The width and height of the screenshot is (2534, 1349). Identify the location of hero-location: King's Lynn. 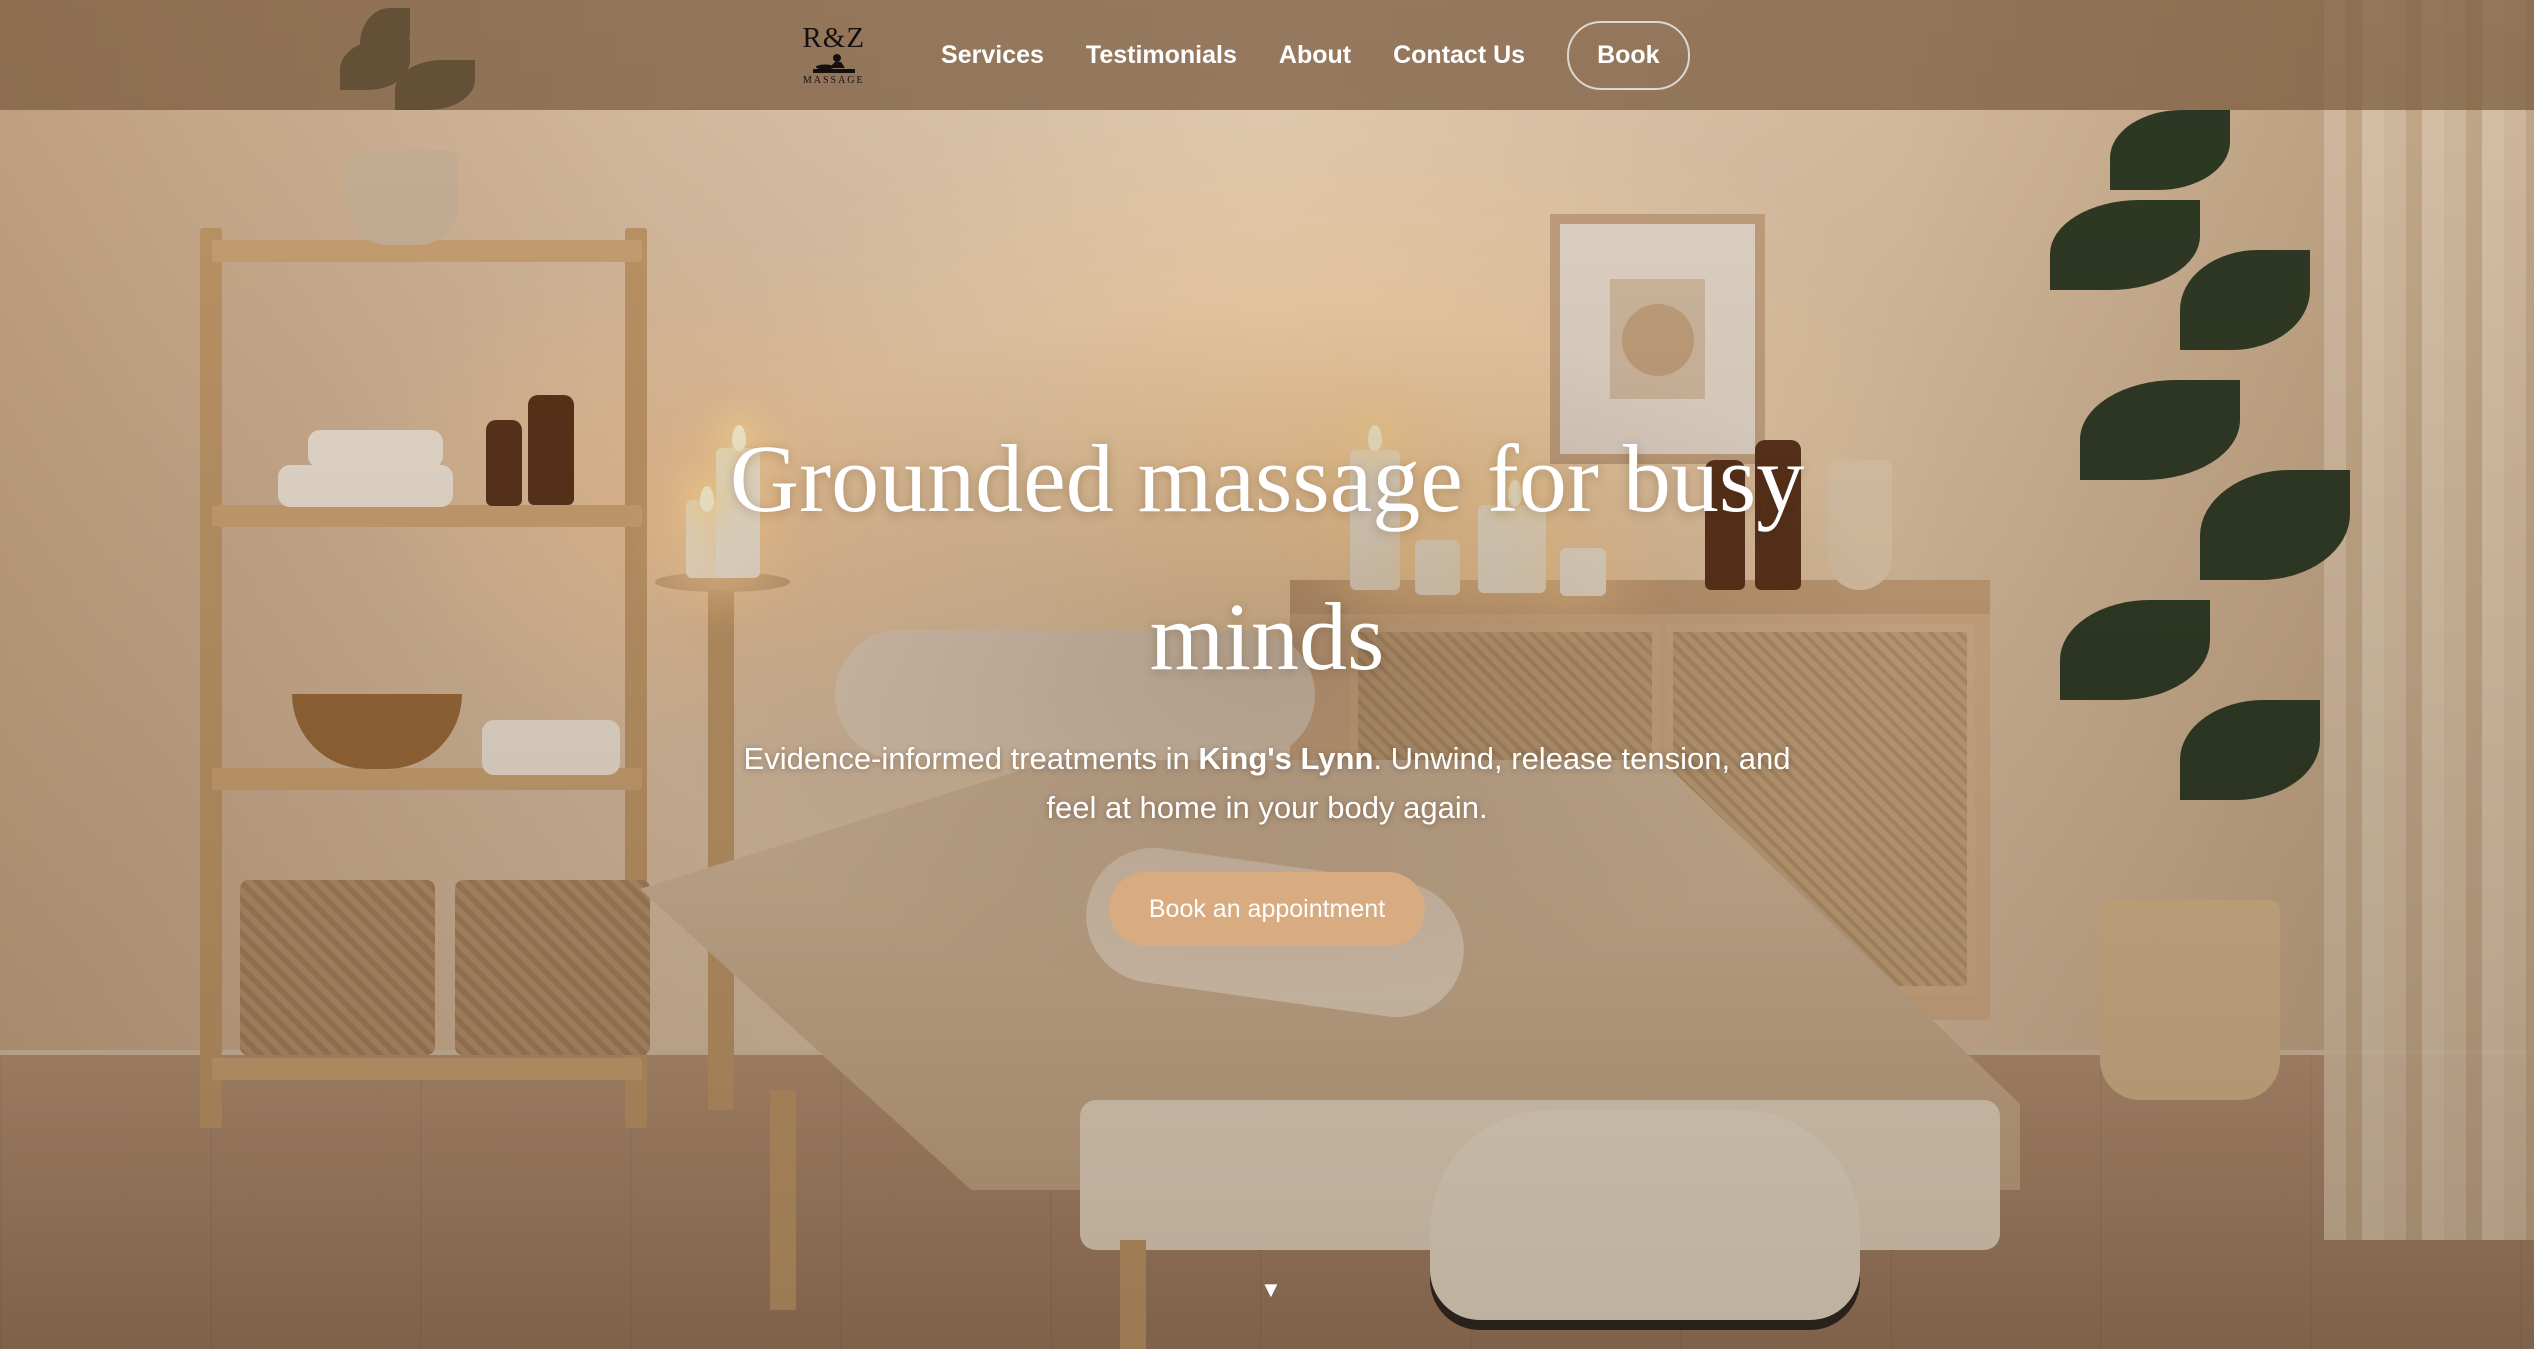
(1286, 758).